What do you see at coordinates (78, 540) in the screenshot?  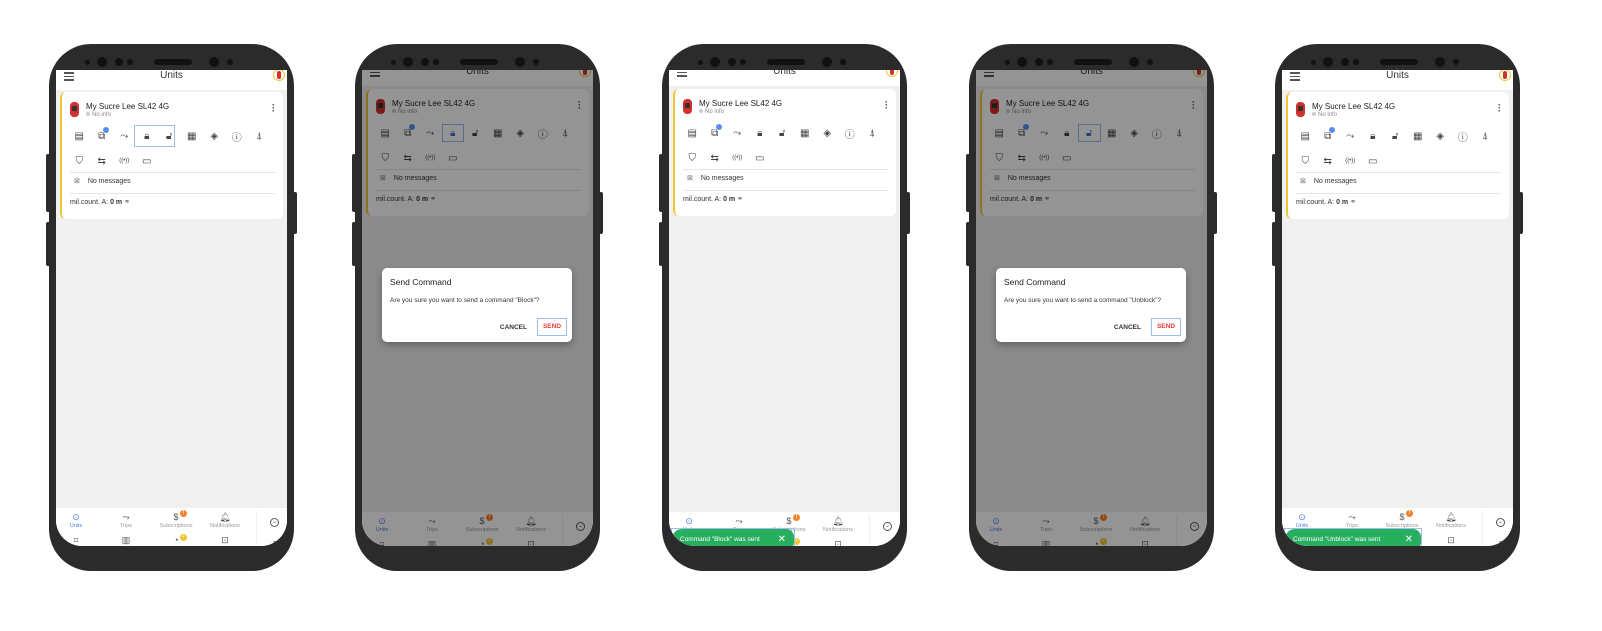 I see `geofence-icon: ⌗` at bounding box center [78, 540].